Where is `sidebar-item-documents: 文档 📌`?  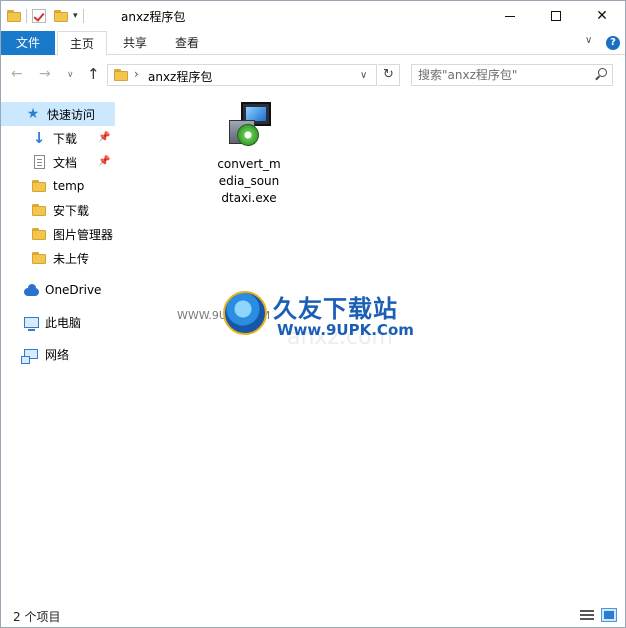 sidebar-item-documents: 文档 📌 is located at coordinates (58, 162).